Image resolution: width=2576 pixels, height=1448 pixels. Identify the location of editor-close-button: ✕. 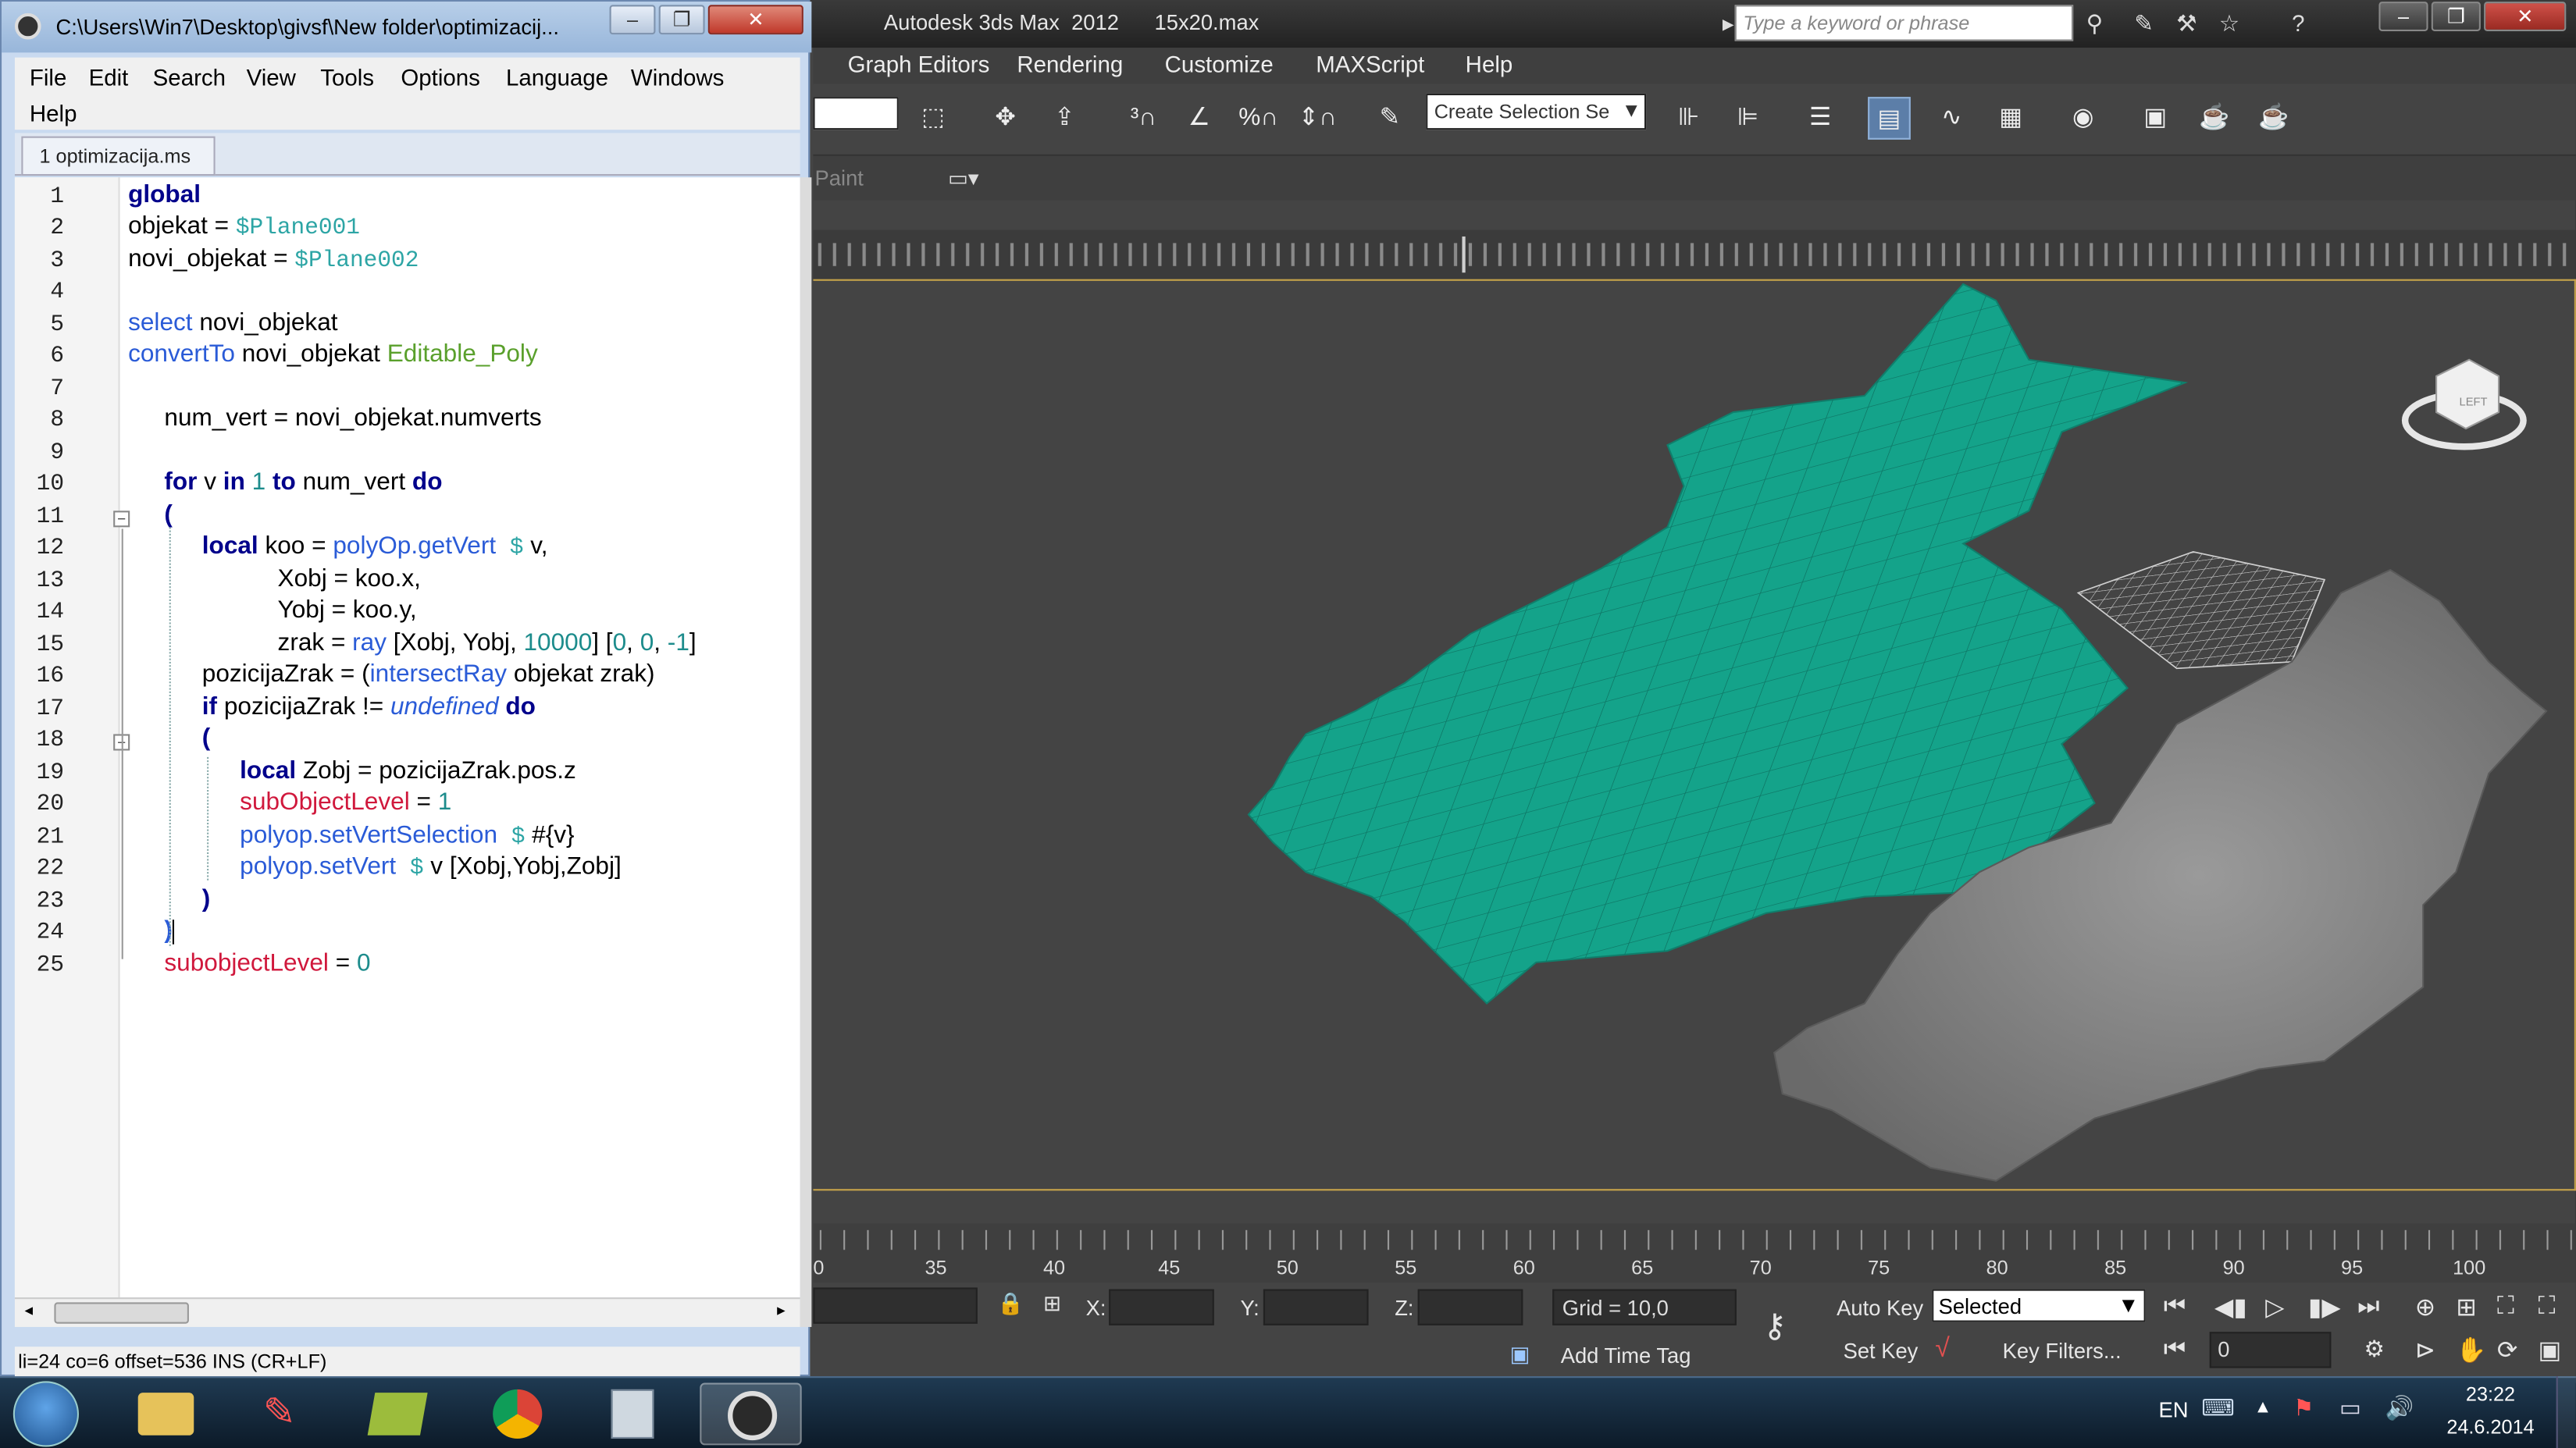
(755, 20).